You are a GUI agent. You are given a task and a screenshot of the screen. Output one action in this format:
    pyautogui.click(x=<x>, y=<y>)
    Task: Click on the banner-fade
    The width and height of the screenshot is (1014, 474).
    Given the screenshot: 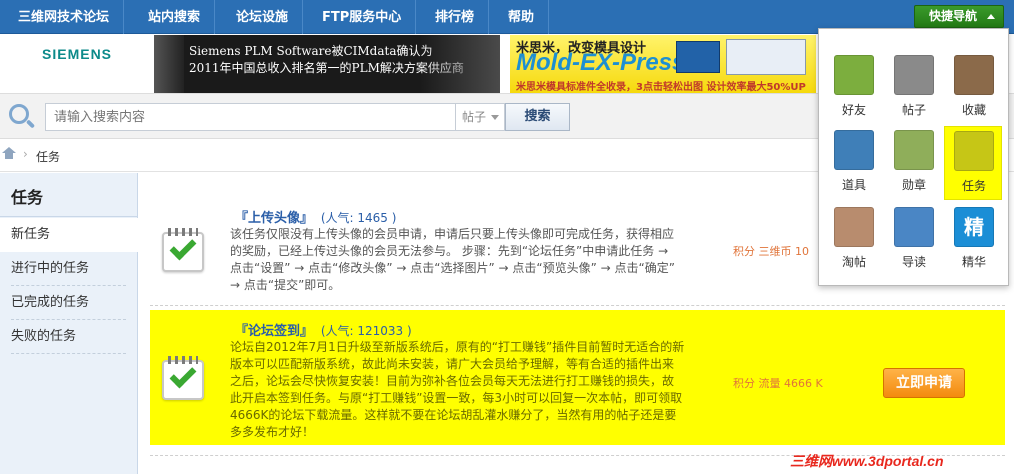 What is the action you would take?
    pyautogui.click(x=460, y=64)
    